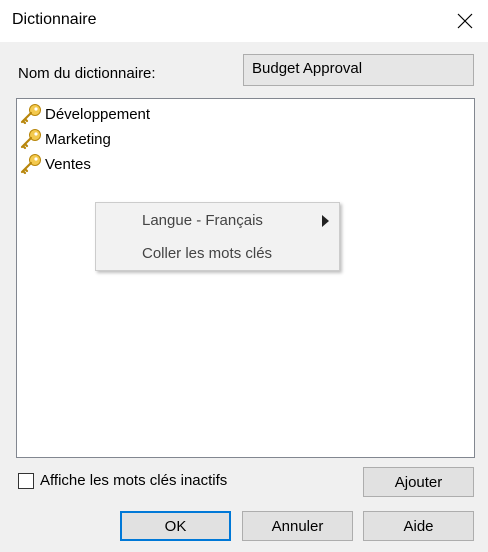 The height and width of the screenshot is (552, 488). What do you see at coordinates (68, 164) in the screenshot?
I see `tree-item-label: Ventes` at bounding box center [68, 164].